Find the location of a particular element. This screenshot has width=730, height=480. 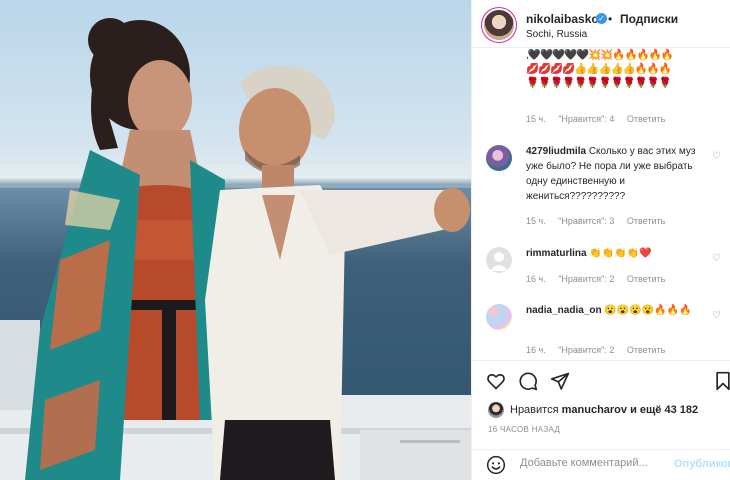

comment-body: rimmaturlina 👏👏👏👏❤️ is located at coordinates (617, 253).